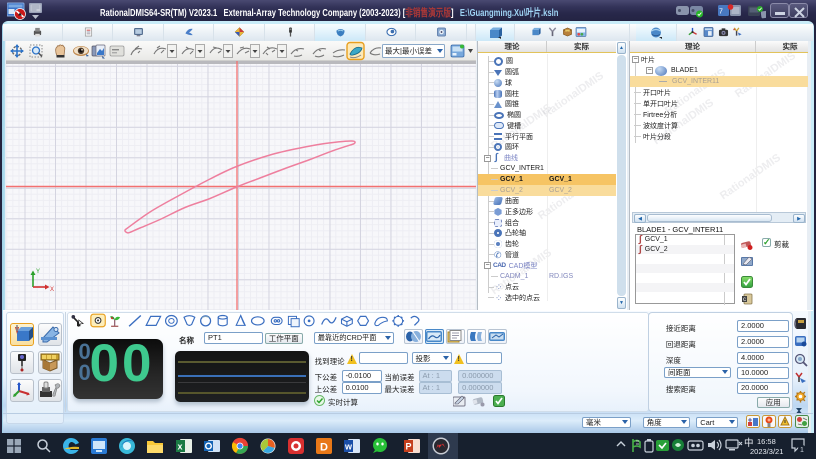 The image size is (816, 459). What do you see at coordinates (409, 447) in the screenshot?
I see `svg-text: P` at bounding box center [409, 447].